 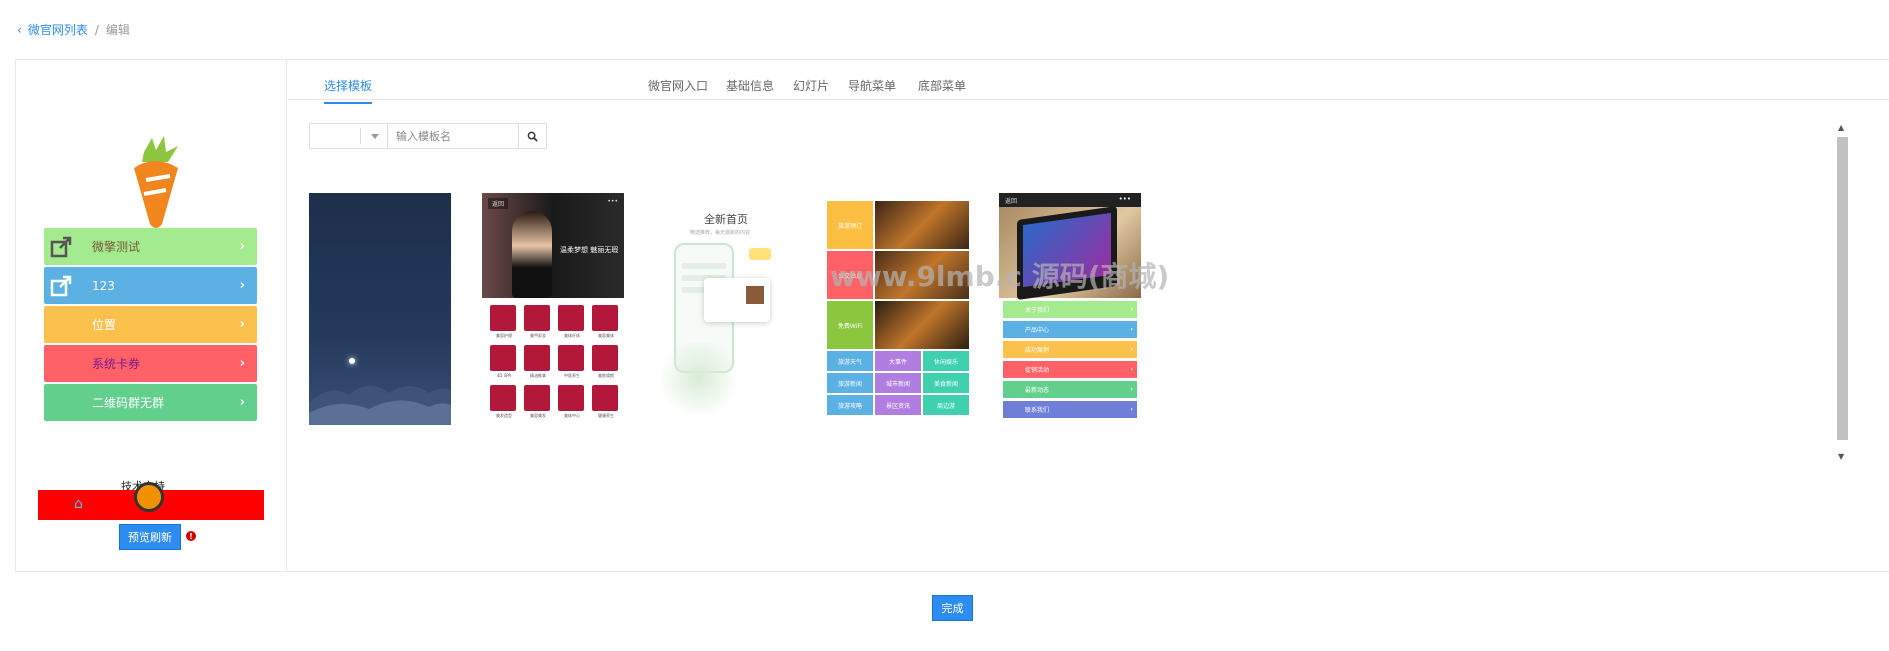 I want to click on home-icon: ⌂, so click(x=78, y=504).